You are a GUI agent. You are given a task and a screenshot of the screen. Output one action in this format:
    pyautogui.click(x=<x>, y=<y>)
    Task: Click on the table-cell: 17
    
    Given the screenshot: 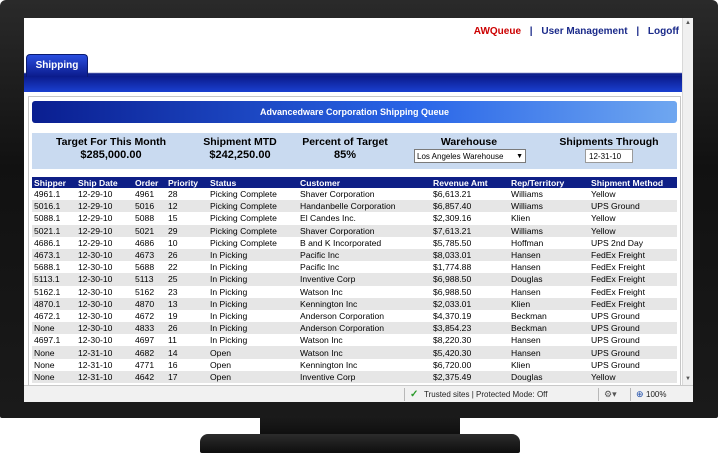 What is the action you would take?
    pyautogui.click(x=187, y=376)
    